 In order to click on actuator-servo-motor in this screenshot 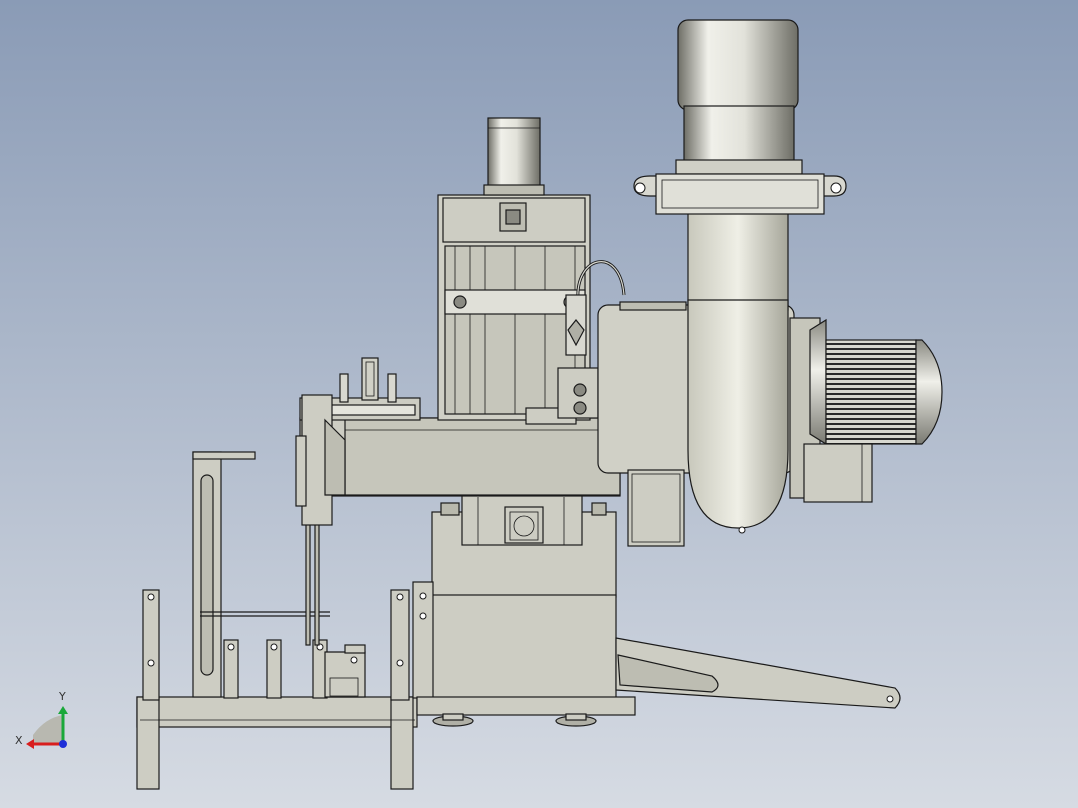, I will do `click(514, 156)`.